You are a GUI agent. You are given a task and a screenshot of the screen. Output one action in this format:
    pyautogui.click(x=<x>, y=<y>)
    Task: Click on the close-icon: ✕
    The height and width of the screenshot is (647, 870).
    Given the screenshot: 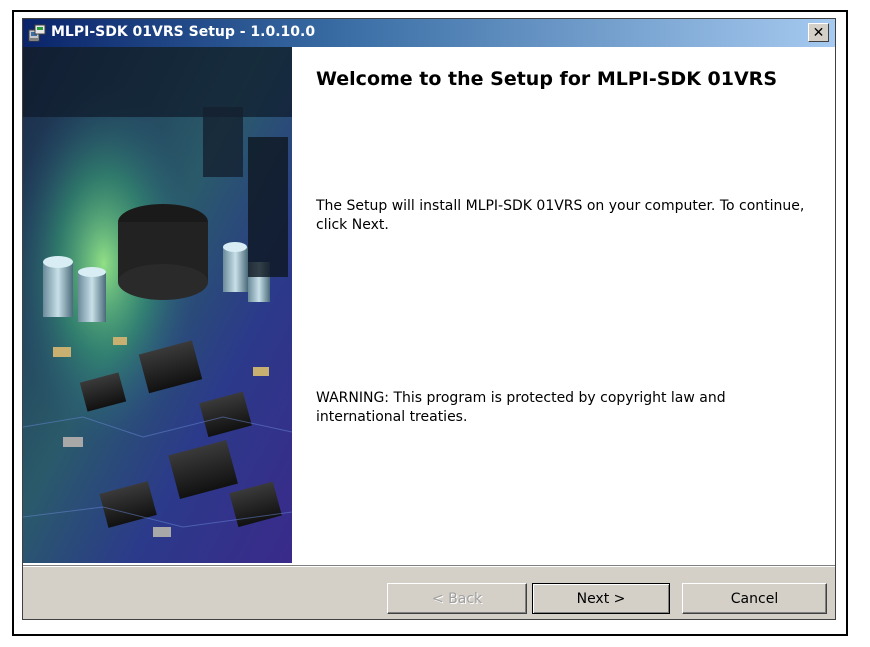 What is the action you would take?
    pyautogui.click(x=818, y=32)
    